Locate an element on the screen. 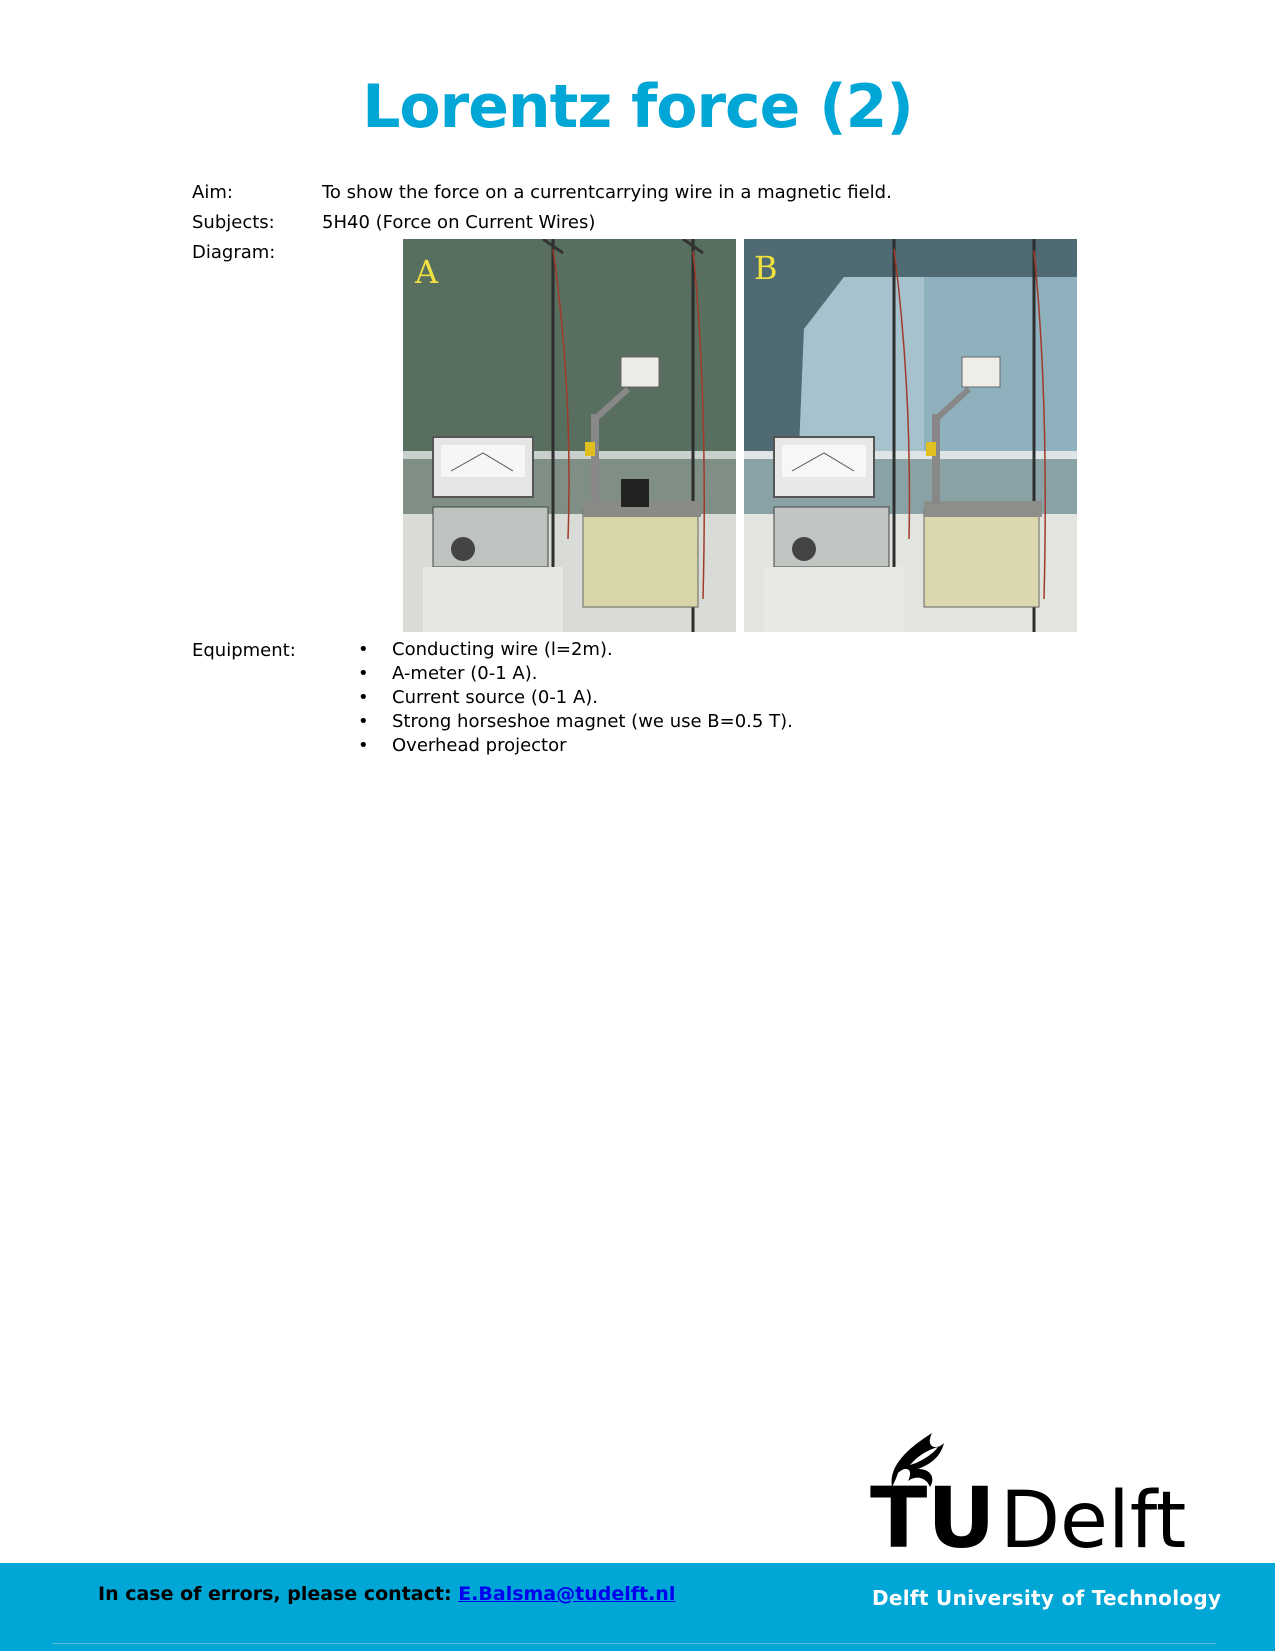 The height and width of the screenshot is (1651, 1275). photo-a-letter: A is located at coordinates (426, 272).